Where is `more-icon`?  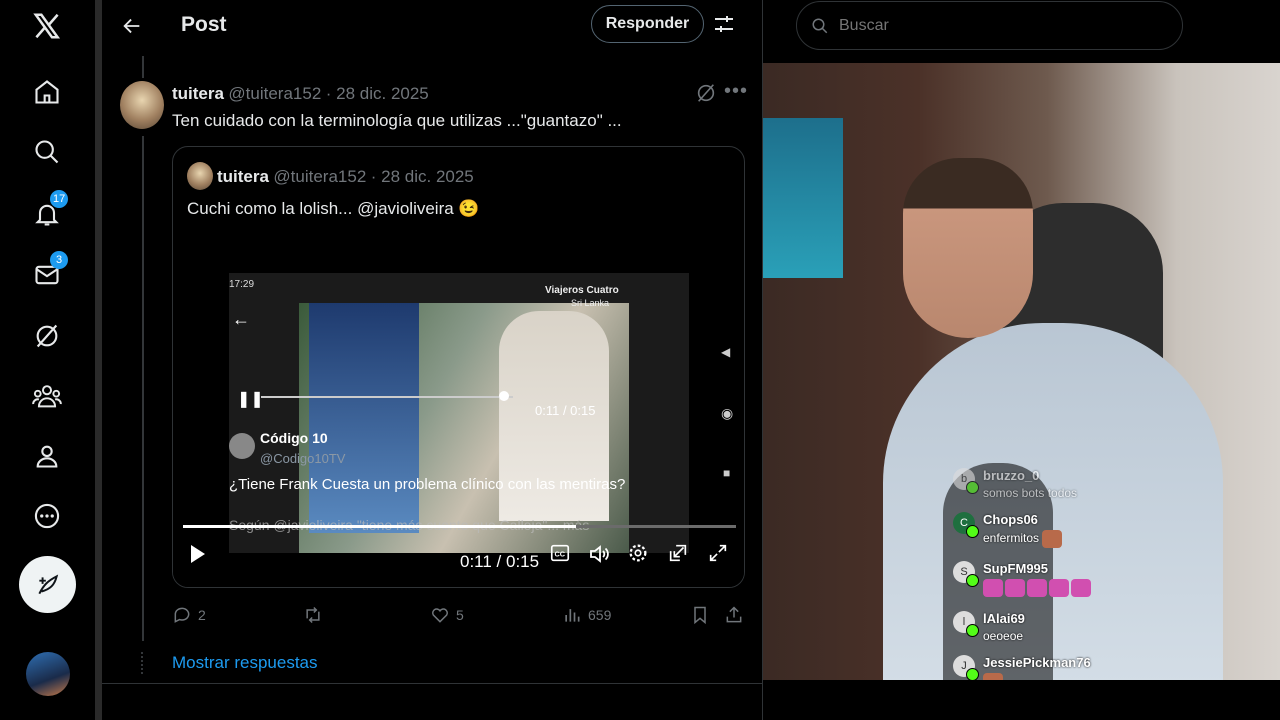 more-icon is located at coordinates (47, 516).